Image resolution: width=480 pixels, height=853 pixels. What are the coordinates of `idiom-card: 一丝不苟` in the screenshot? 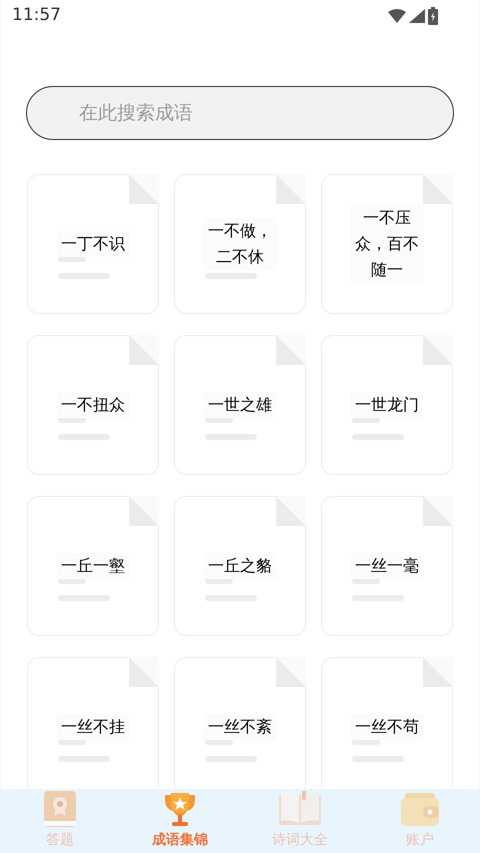 It's located at (387, 723).